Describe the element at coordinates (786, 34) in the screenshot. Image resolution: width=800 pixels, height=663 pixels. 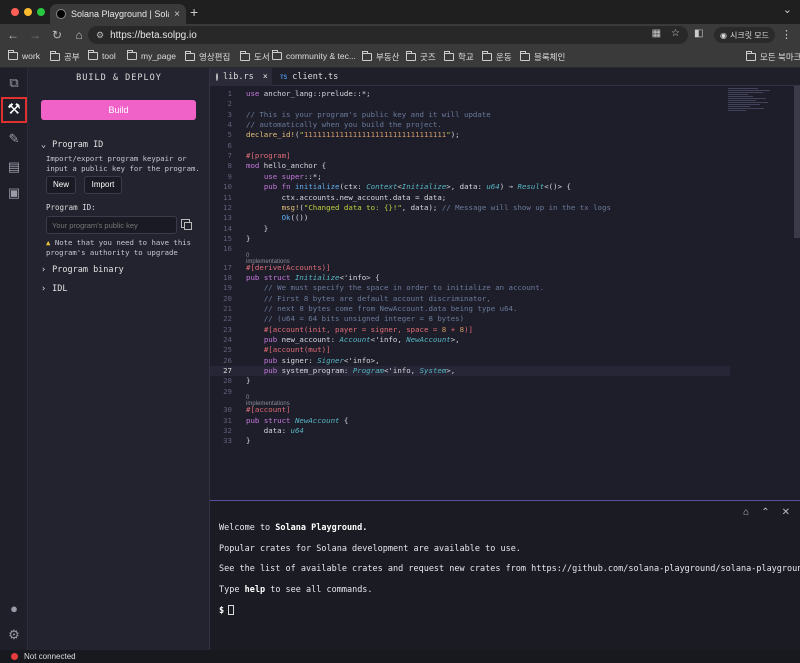
I see `browser-menu-icon: ⋮` at that location.